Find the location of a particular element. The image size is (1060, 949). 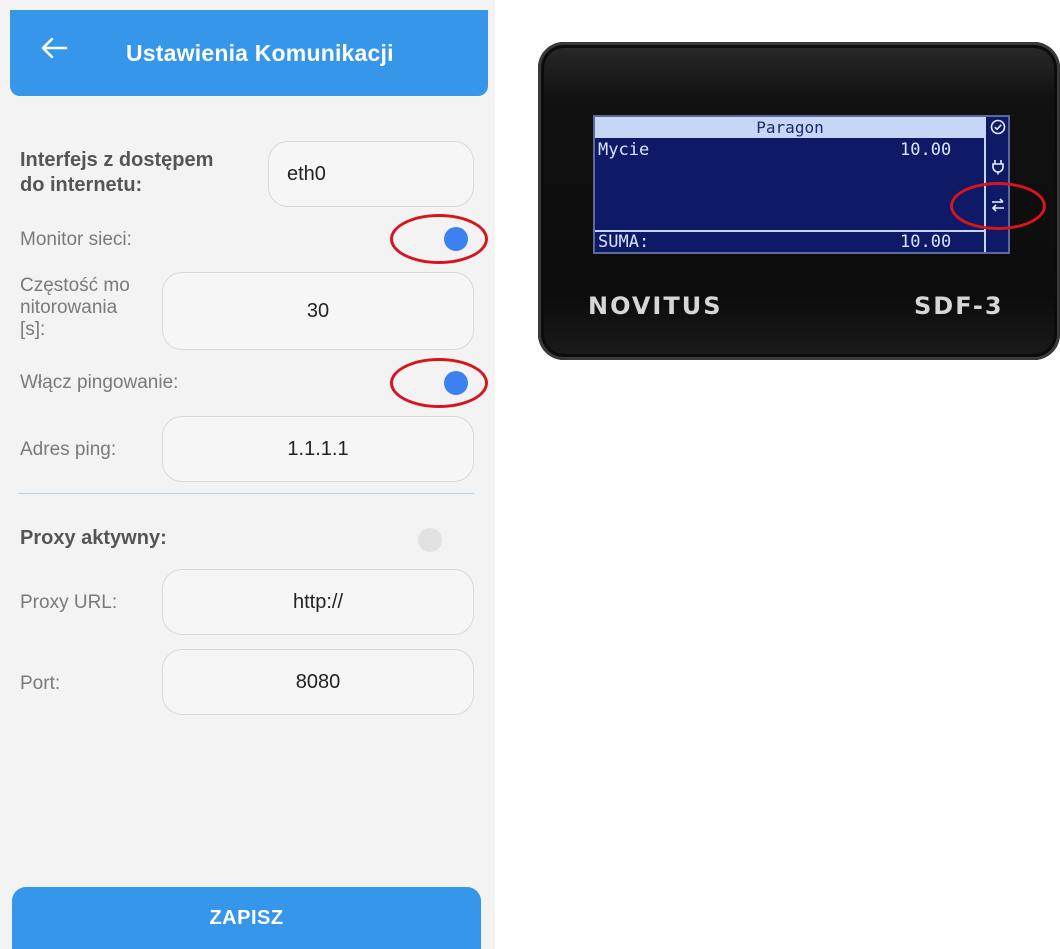

brand-logo: NOVITUS is located at coordinates (655, 306).